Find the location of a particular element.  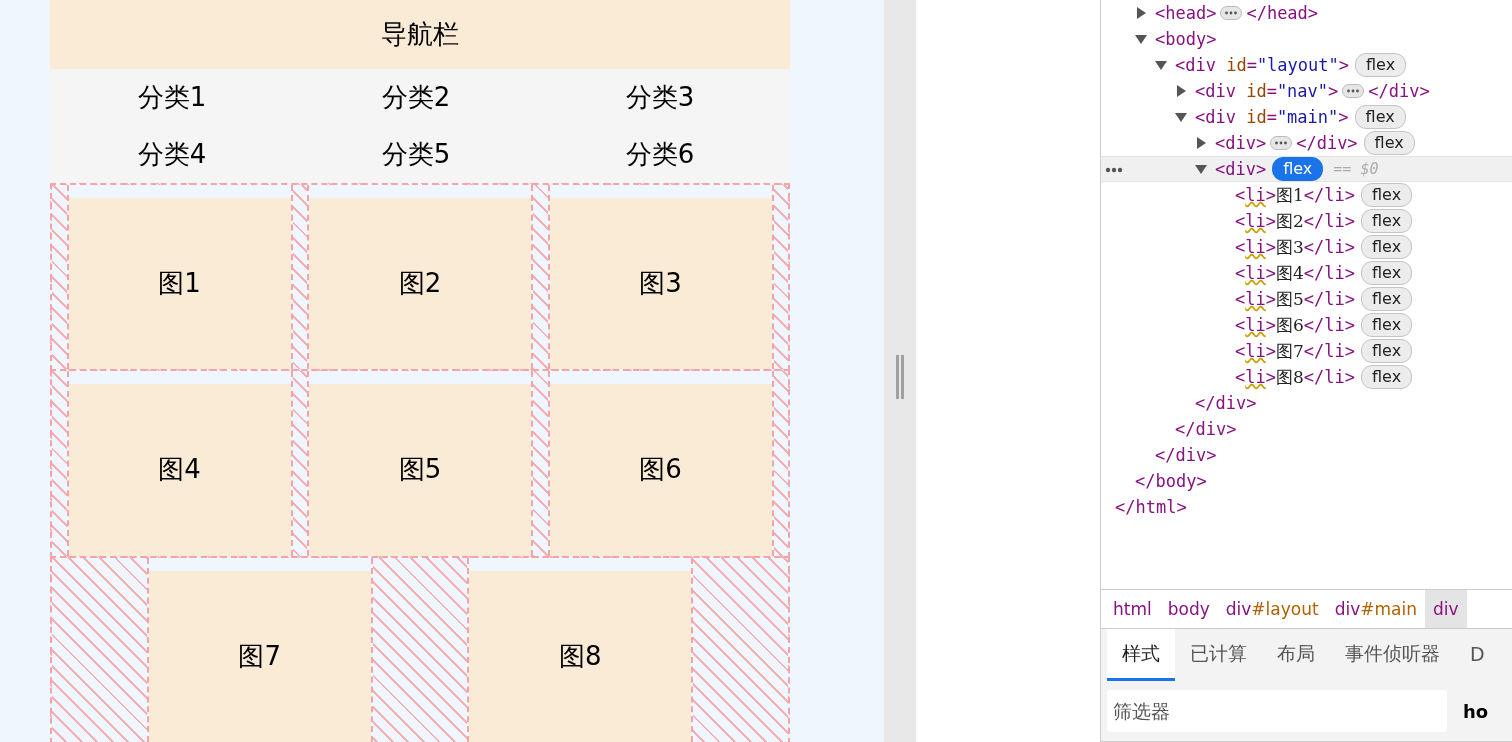

grid-item: 图6 is located at coordinates (660, 470).